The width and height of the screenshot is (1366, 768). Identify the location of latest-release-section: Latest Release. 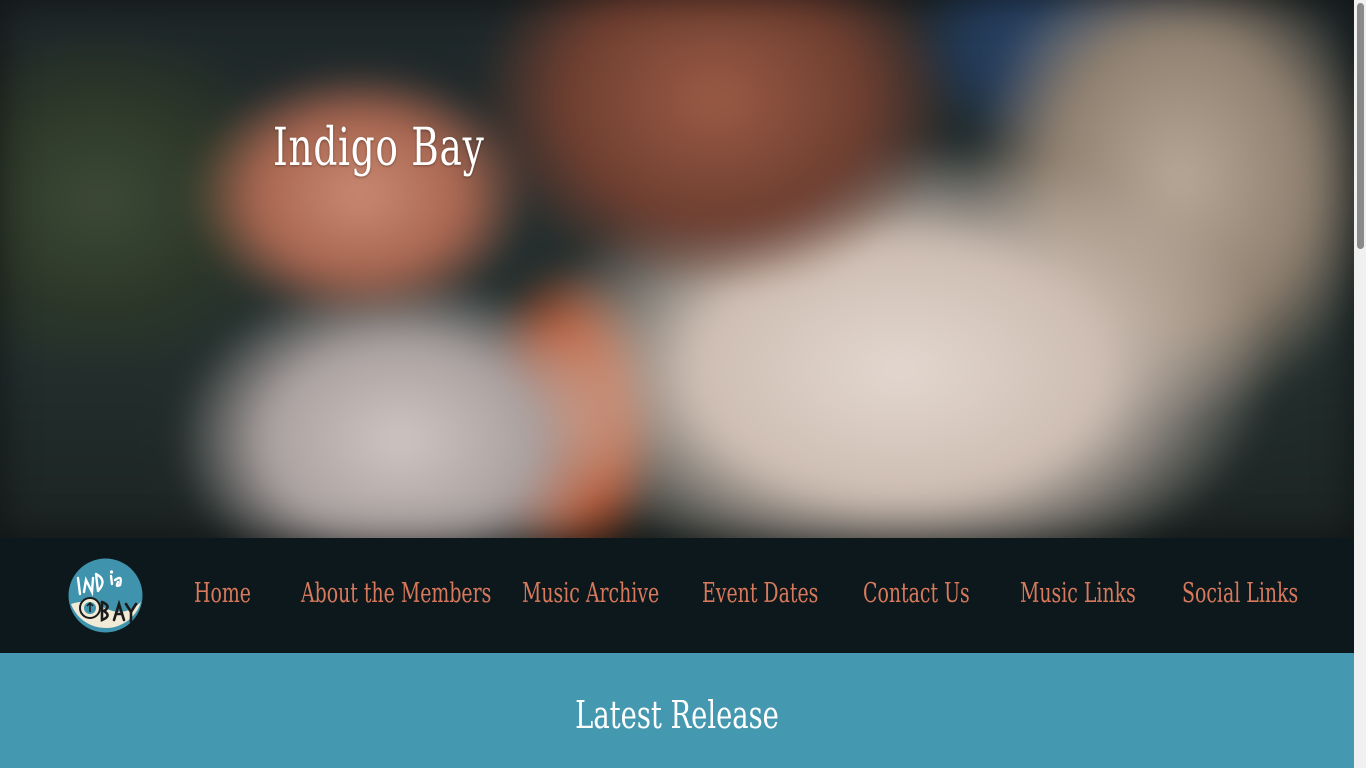
(677, 710).